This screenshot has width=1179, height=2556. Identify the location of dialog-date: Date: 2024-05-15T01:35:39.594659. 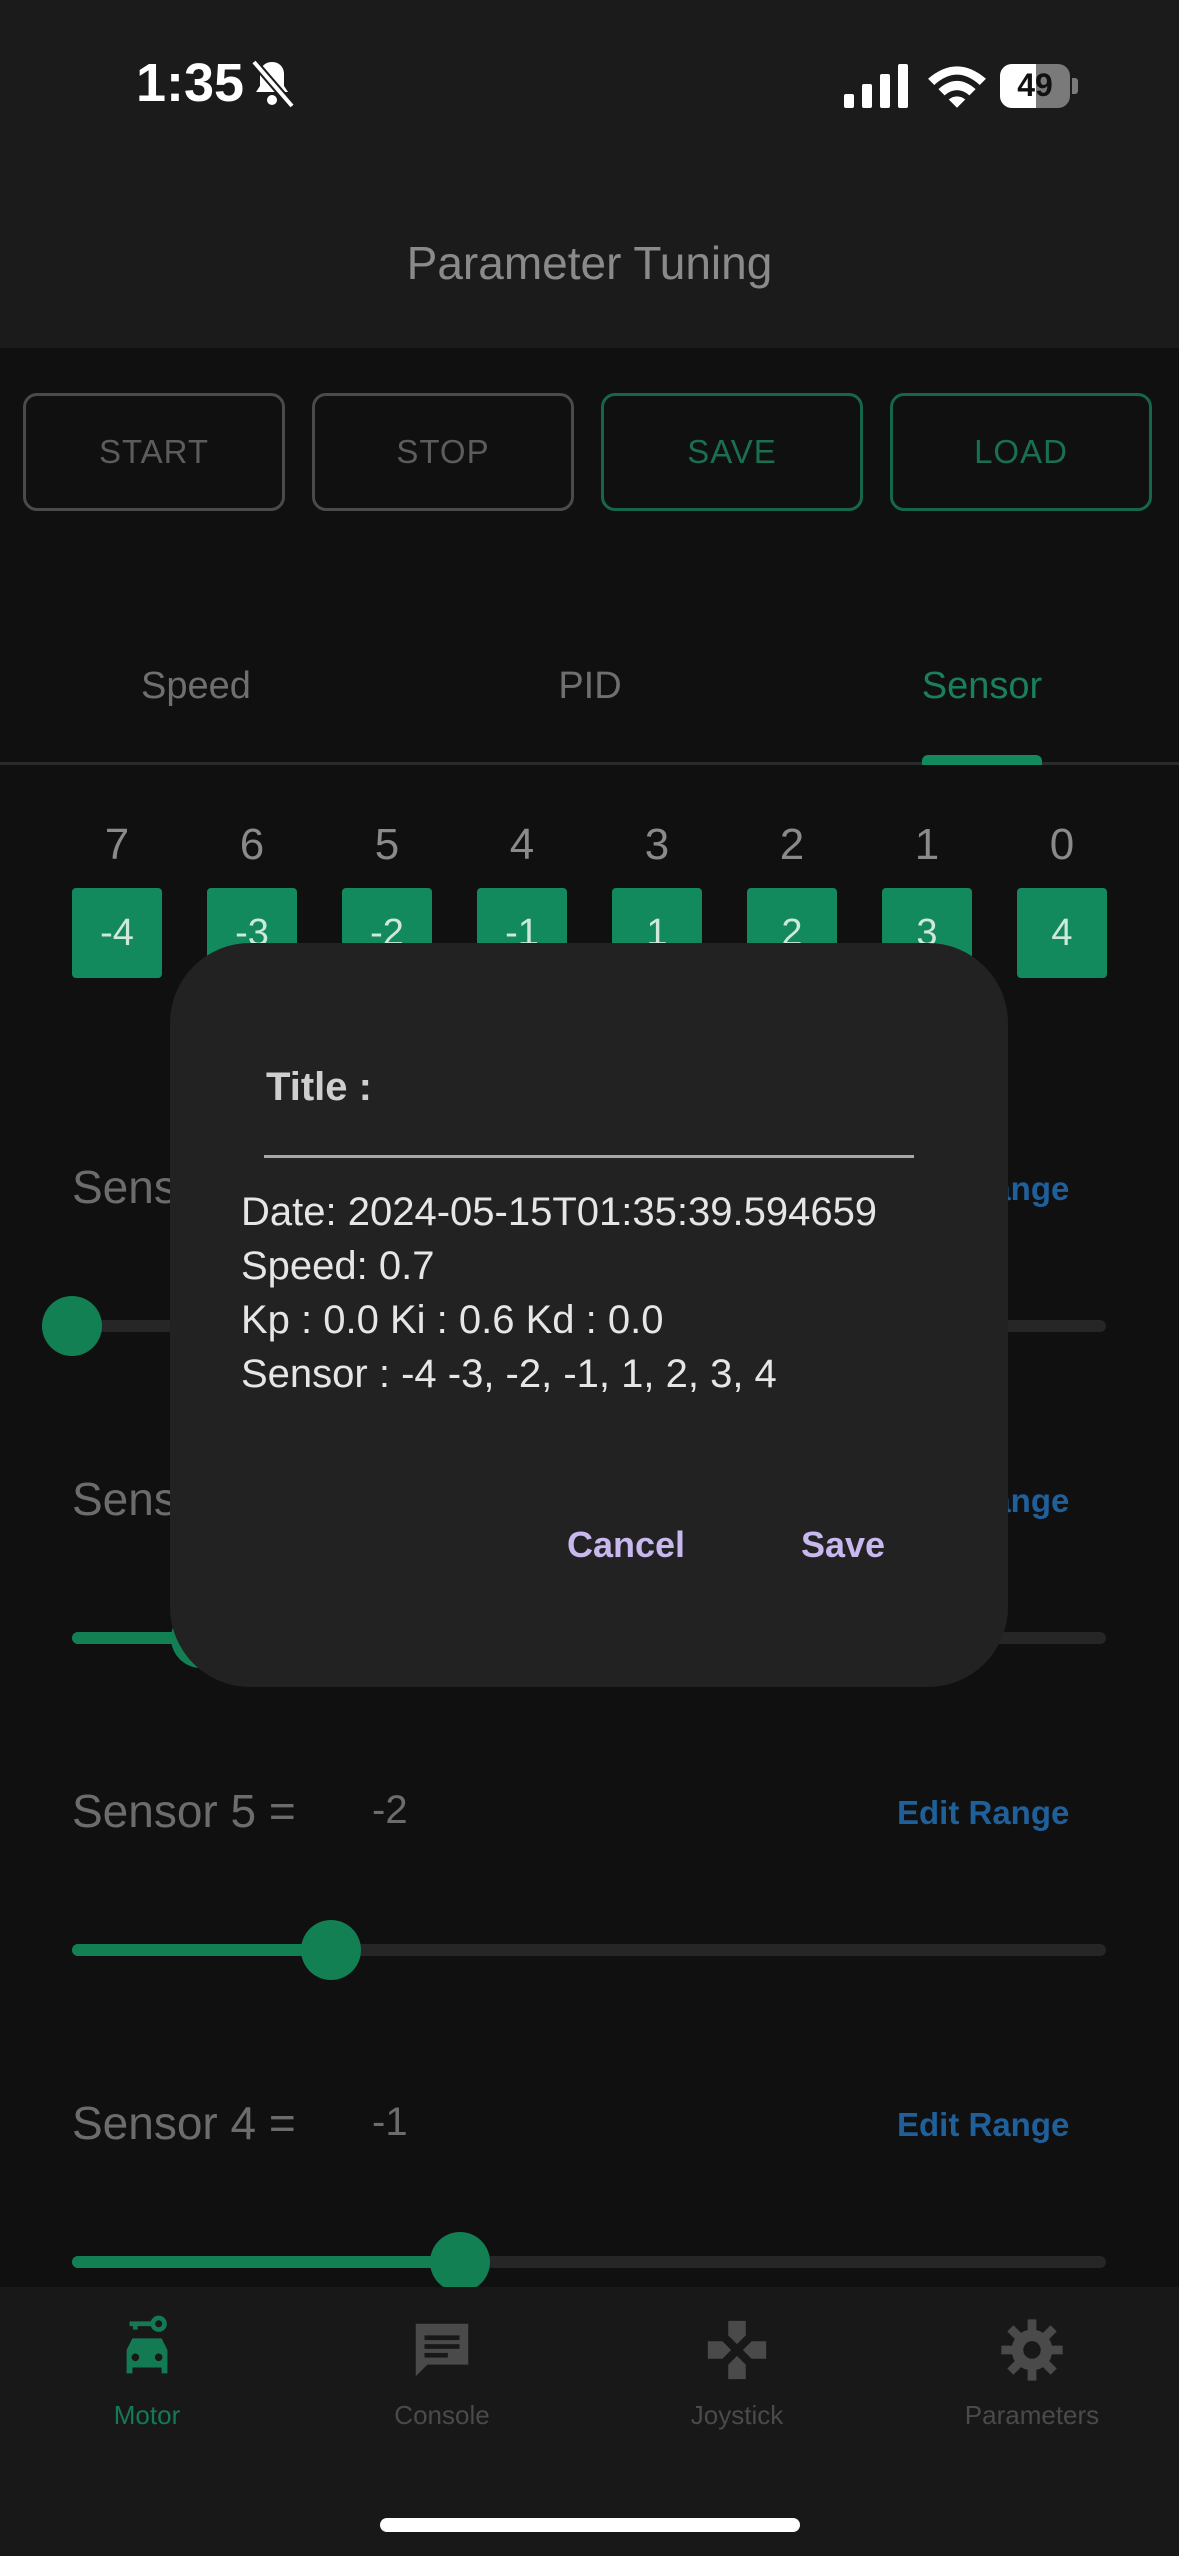
(559, 1212).